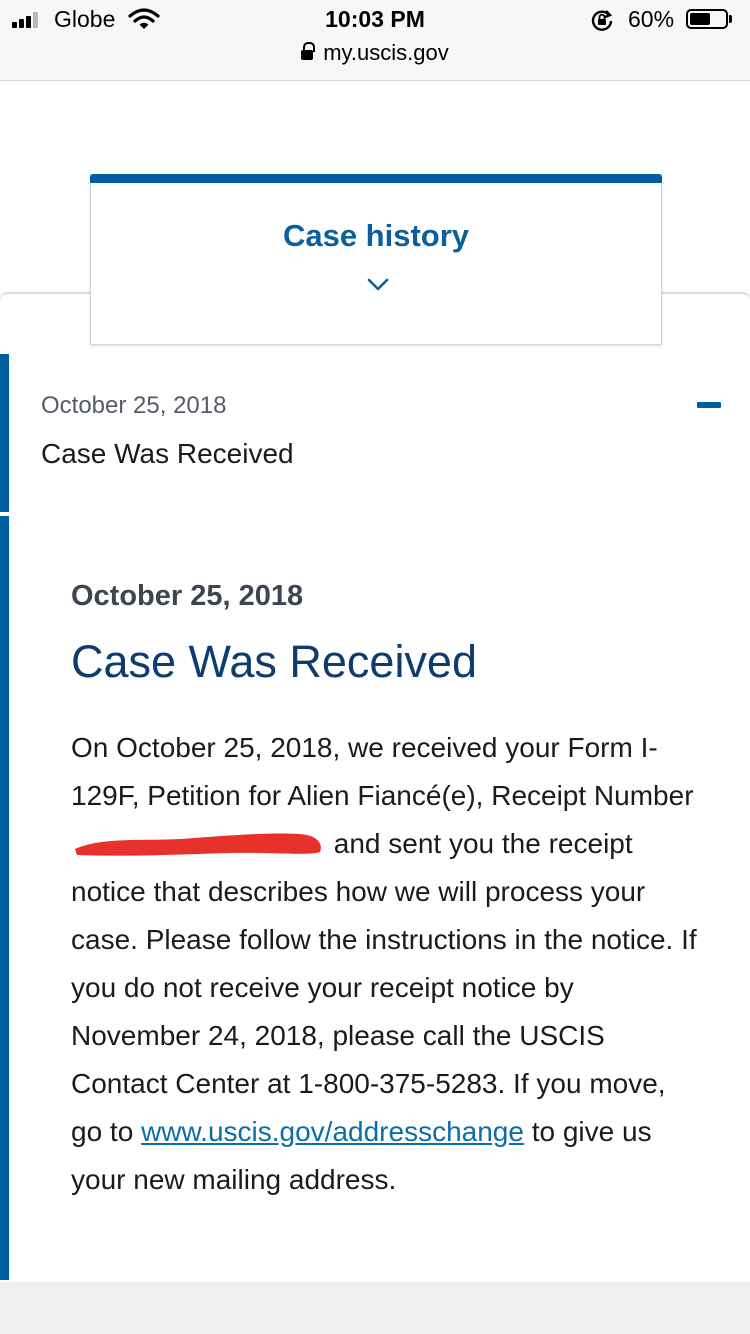  What do you see at coordinates (274, 661) in the screenshot?
I see `case-detail-title: Case Was Received` at bounding box center [274, 661].